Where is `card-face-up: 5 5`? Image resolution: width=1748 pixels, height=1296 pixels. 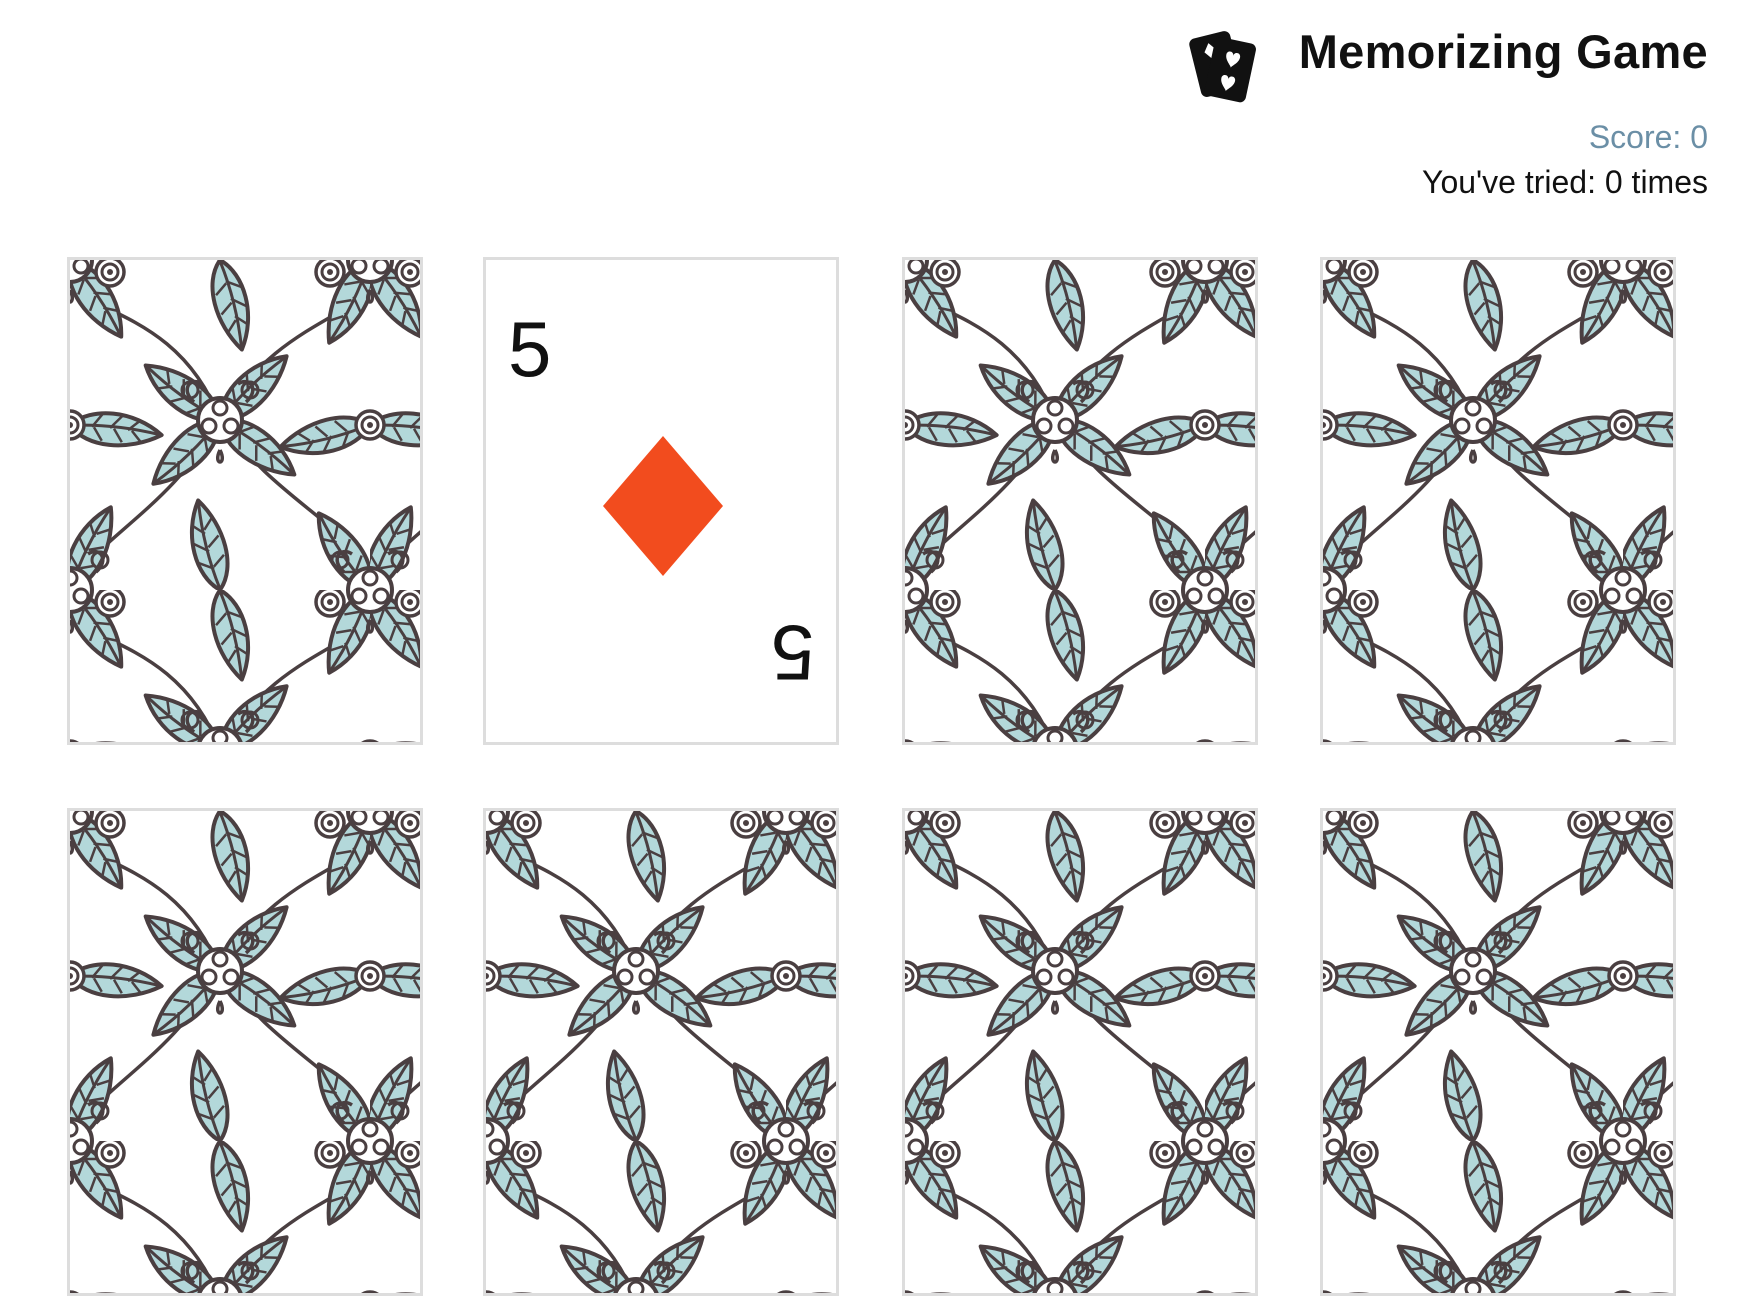 card-face-up: 5 5 is located at coordinates (661, 501).